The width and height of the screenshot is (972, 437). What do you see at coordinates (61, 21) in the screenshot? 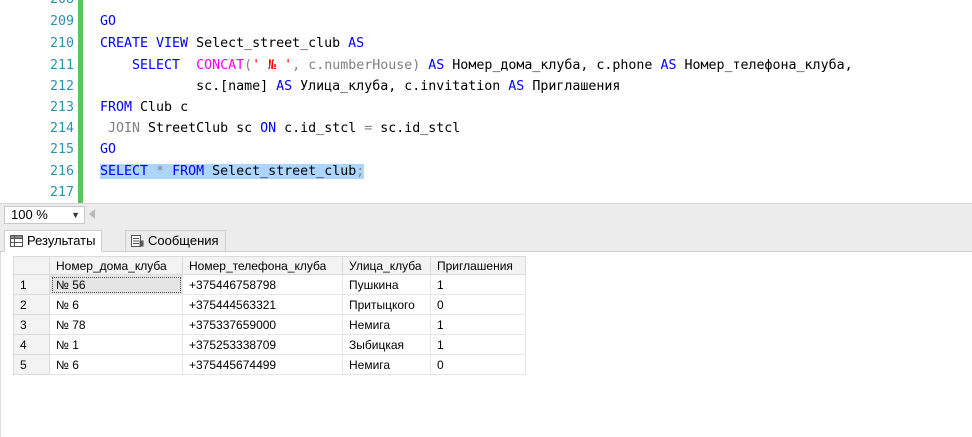
I see `line-number: 209` at bounding box center [61, 21].